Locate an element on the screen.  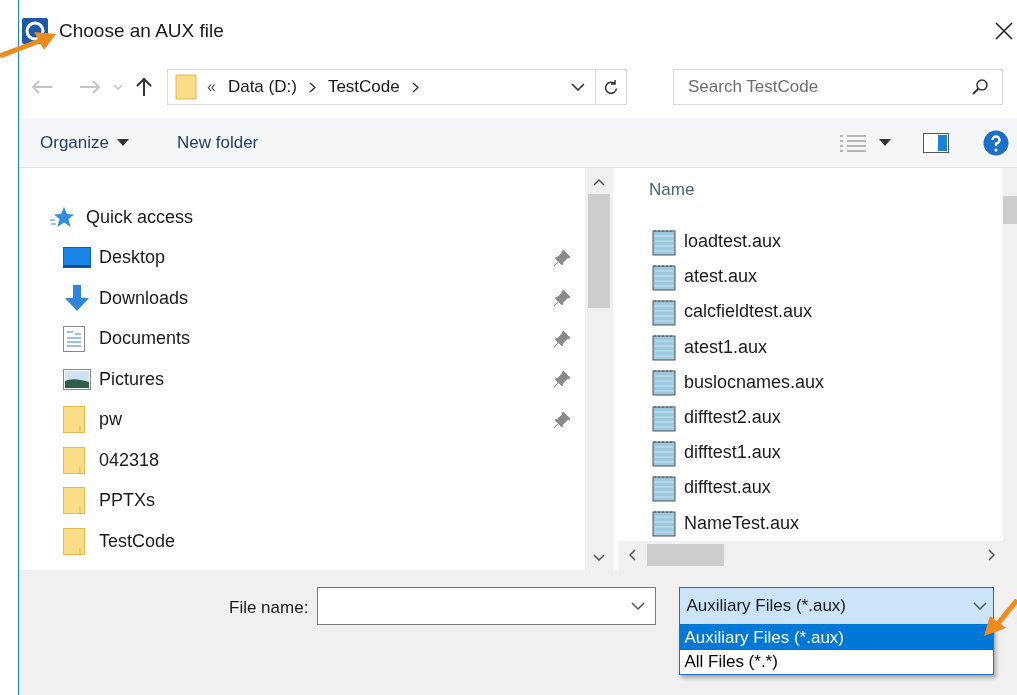
dropdown-option: Auxiliary Files (*.aux) is located at coordinates (837, 638).